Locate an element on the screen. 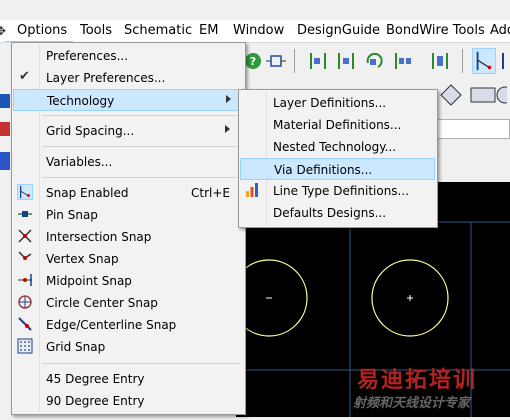  shape-tools is located at coordinates (472, 95).